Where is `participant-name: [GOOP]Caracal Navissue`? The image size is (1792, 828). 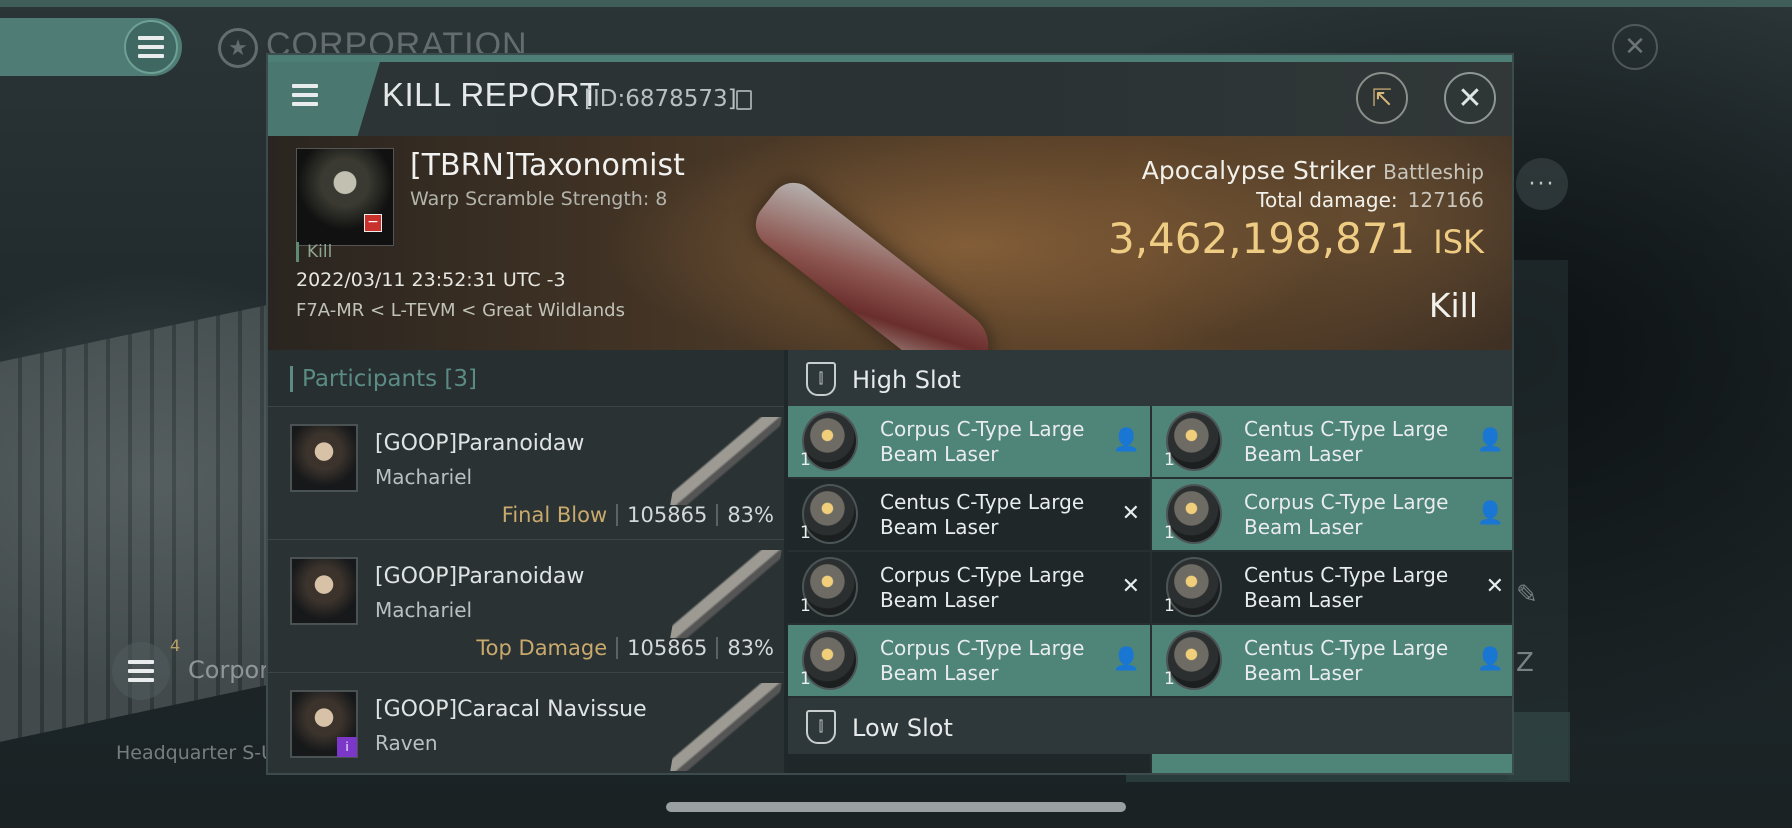 participant-name: [GOOP]Caracal Navissue is located at coordinates (511, 709).